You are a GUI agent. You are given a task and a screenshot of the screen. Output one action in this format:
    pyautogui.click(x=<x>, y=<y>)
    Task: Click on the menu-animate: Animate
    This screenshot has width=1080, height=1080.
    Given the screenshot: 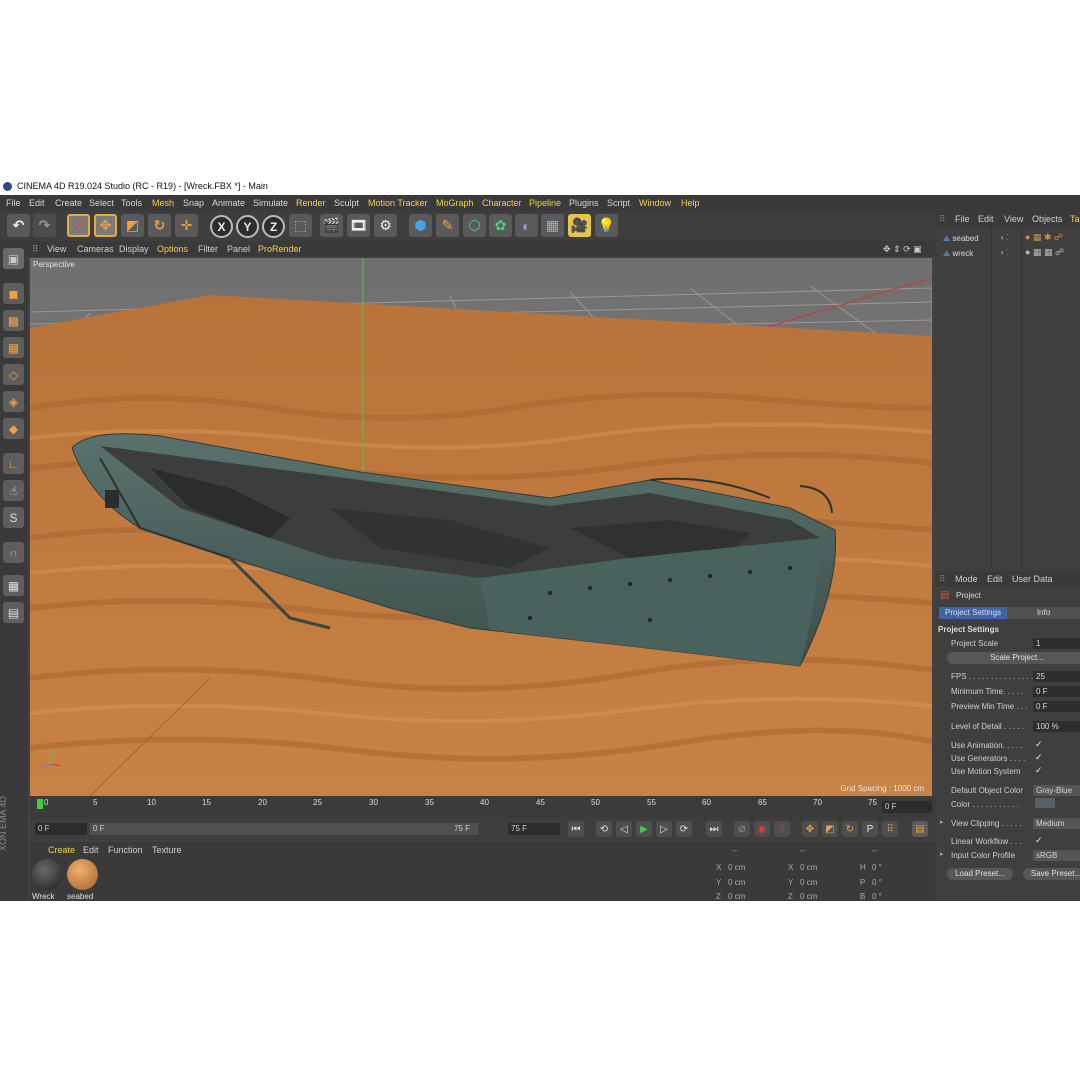 What is the action you would take?
    pyautogui.click(x=228, y=203)
    